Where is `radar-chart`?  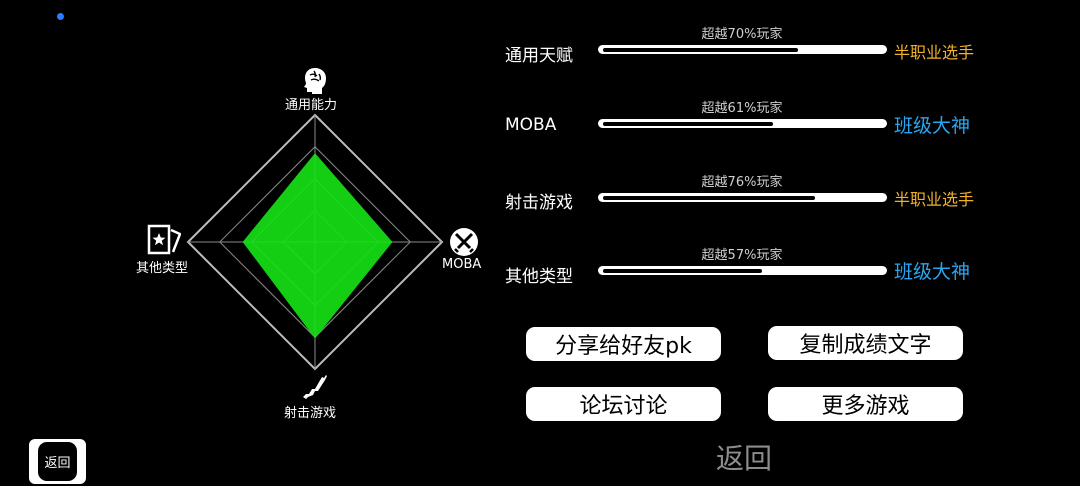
radar-chart is located at coordinates (315, 242).